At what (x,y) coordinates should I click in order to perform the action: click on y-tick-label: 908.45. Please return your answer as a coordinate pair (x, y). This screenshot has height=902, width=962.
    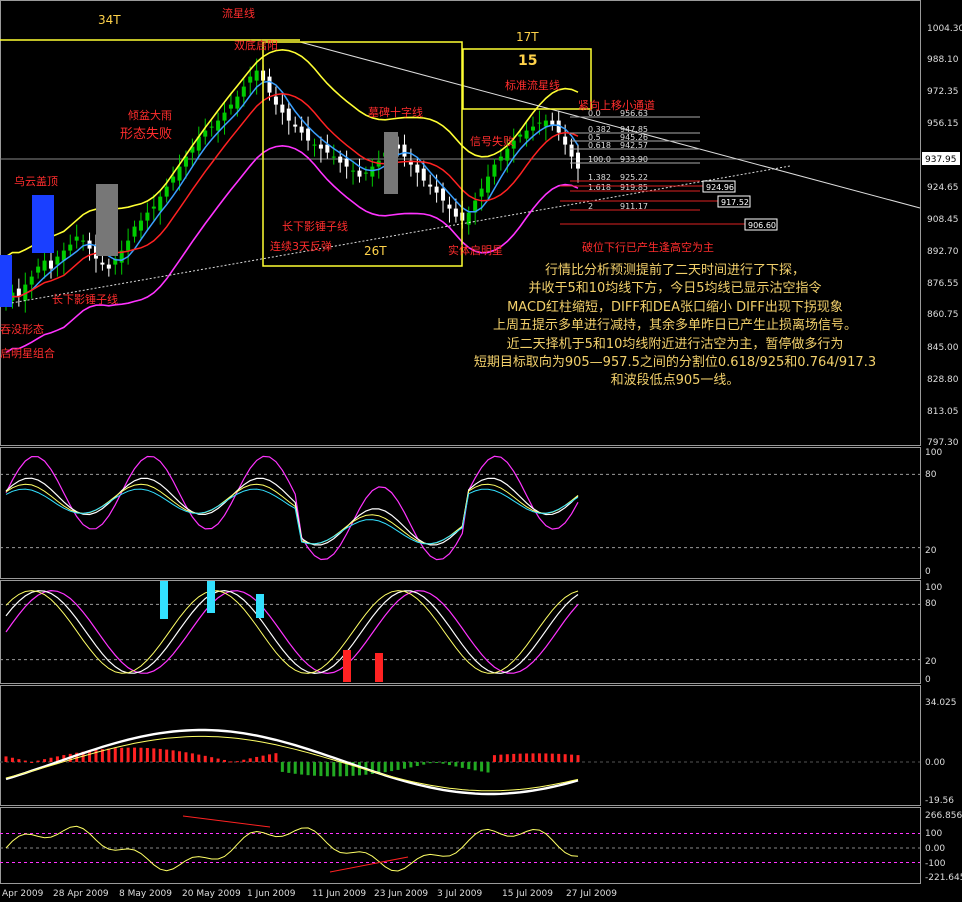
    Looking at the image, I should click on (943, 220).